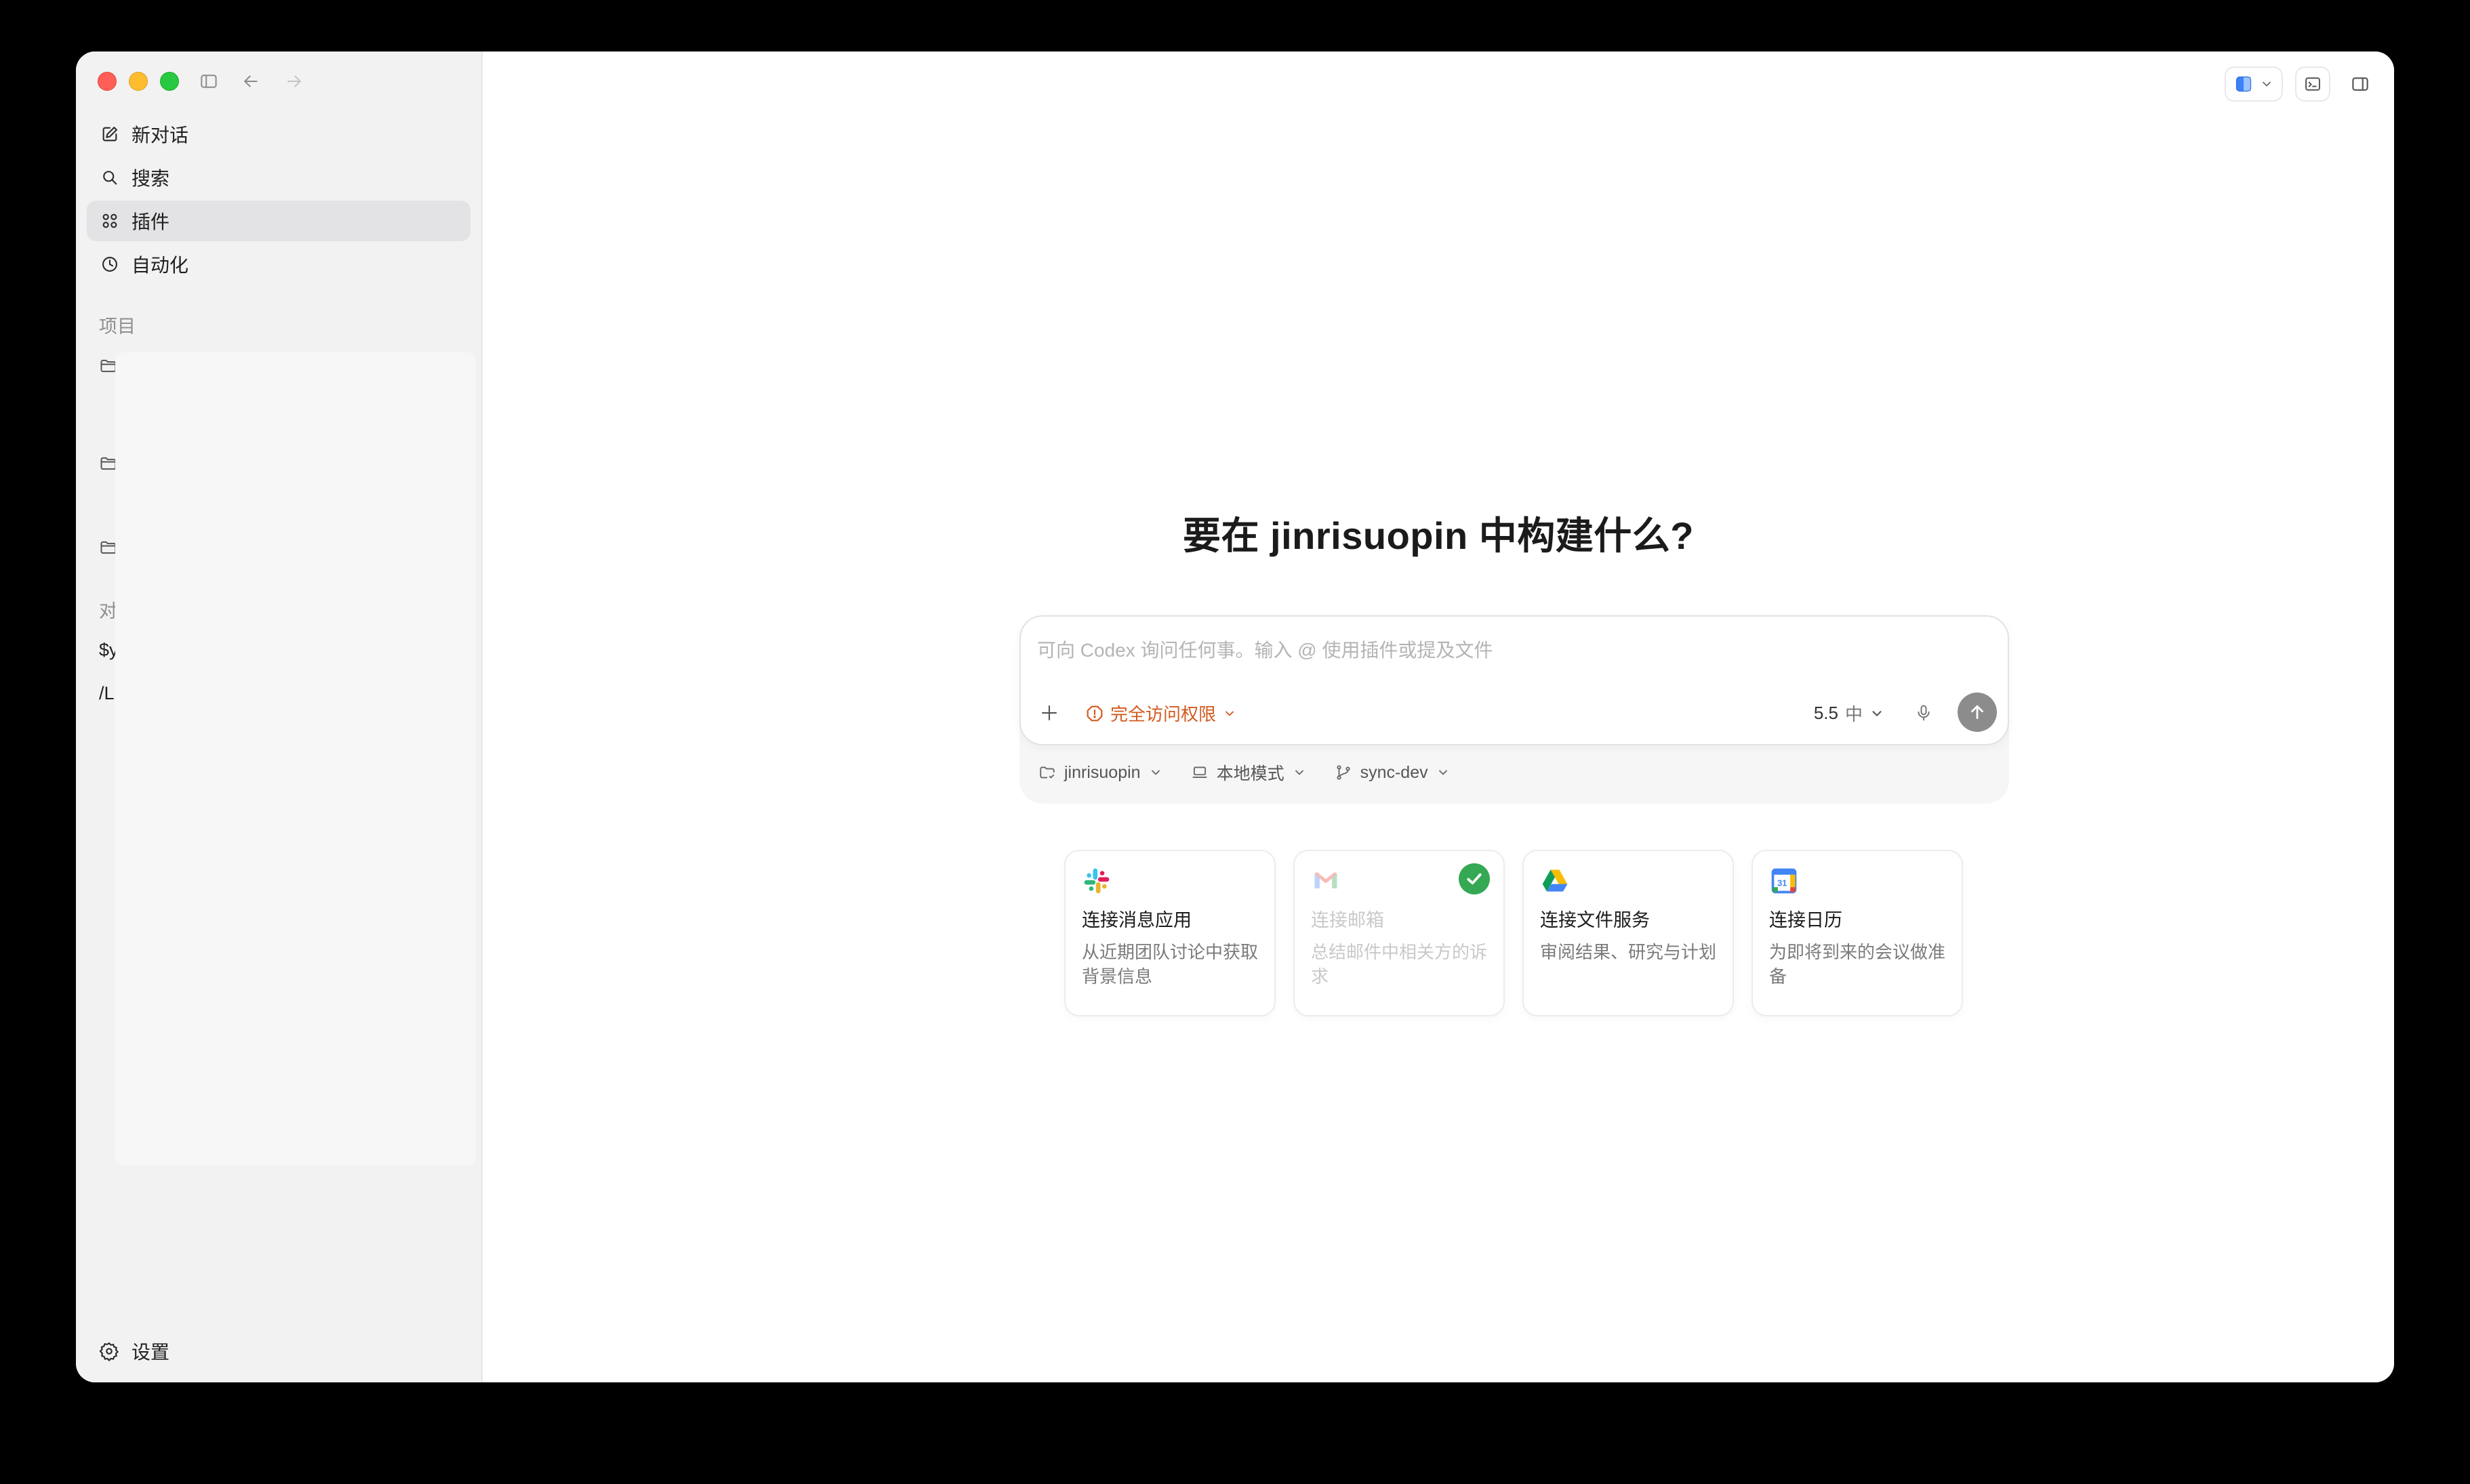  I want to click on card-description: 为即将到来的会议做准备, so click(1857, 964).